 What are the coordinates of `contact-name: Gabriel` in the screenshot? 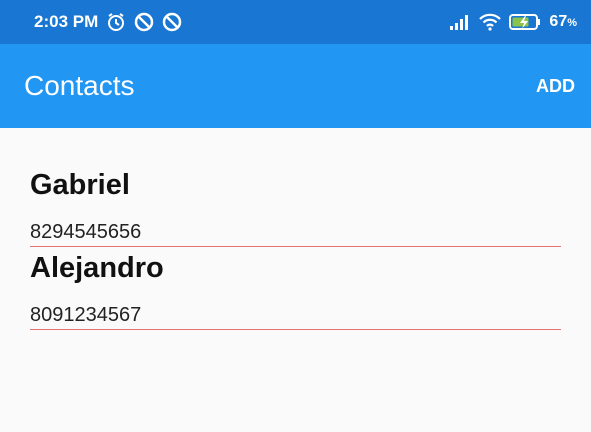 It's located at (80, 185).